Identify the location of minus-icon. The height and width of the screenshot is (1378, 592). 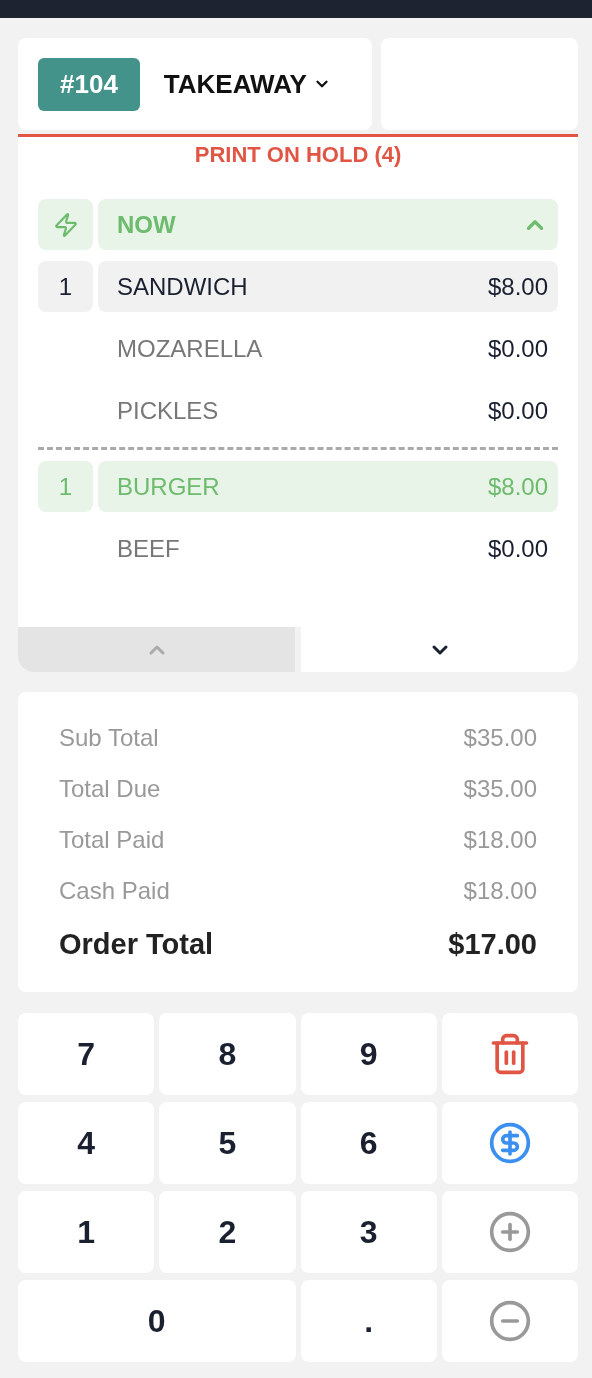
(509, 1321).